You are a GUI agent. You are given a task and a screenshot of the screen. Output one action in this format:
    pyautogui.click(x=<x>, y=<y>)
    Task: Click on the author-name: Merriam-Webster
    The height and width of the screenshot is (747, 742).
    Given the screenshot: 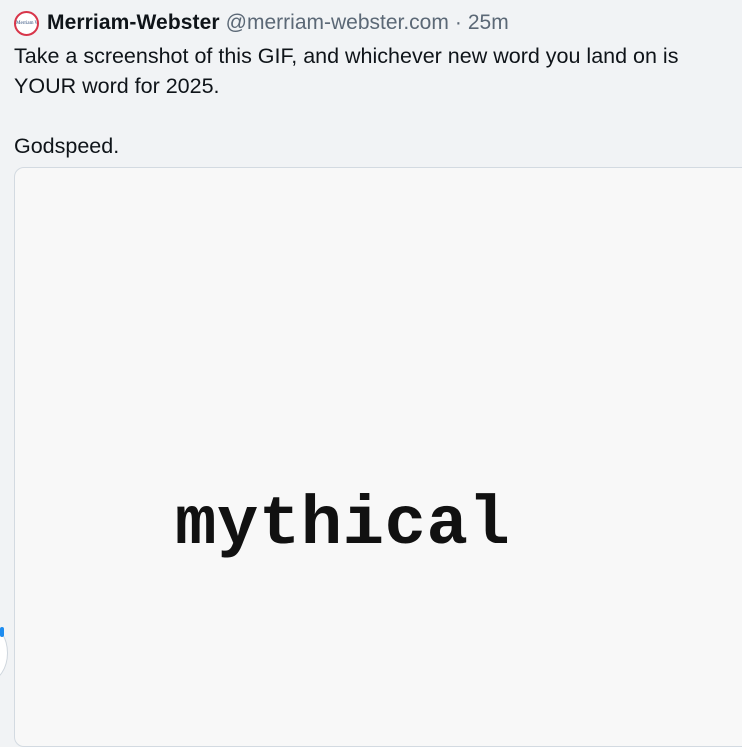 What is the action you would take?
    pyautogui.click(x=133, y=23)
    